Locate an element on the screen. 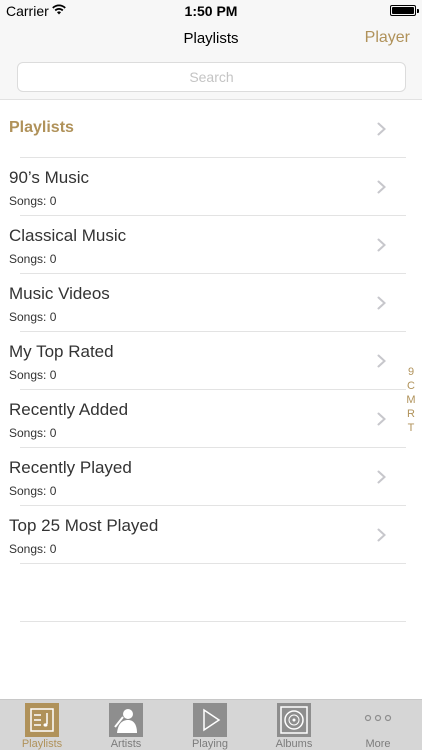  tab-label: Albums is located at coordinates (294, 744).